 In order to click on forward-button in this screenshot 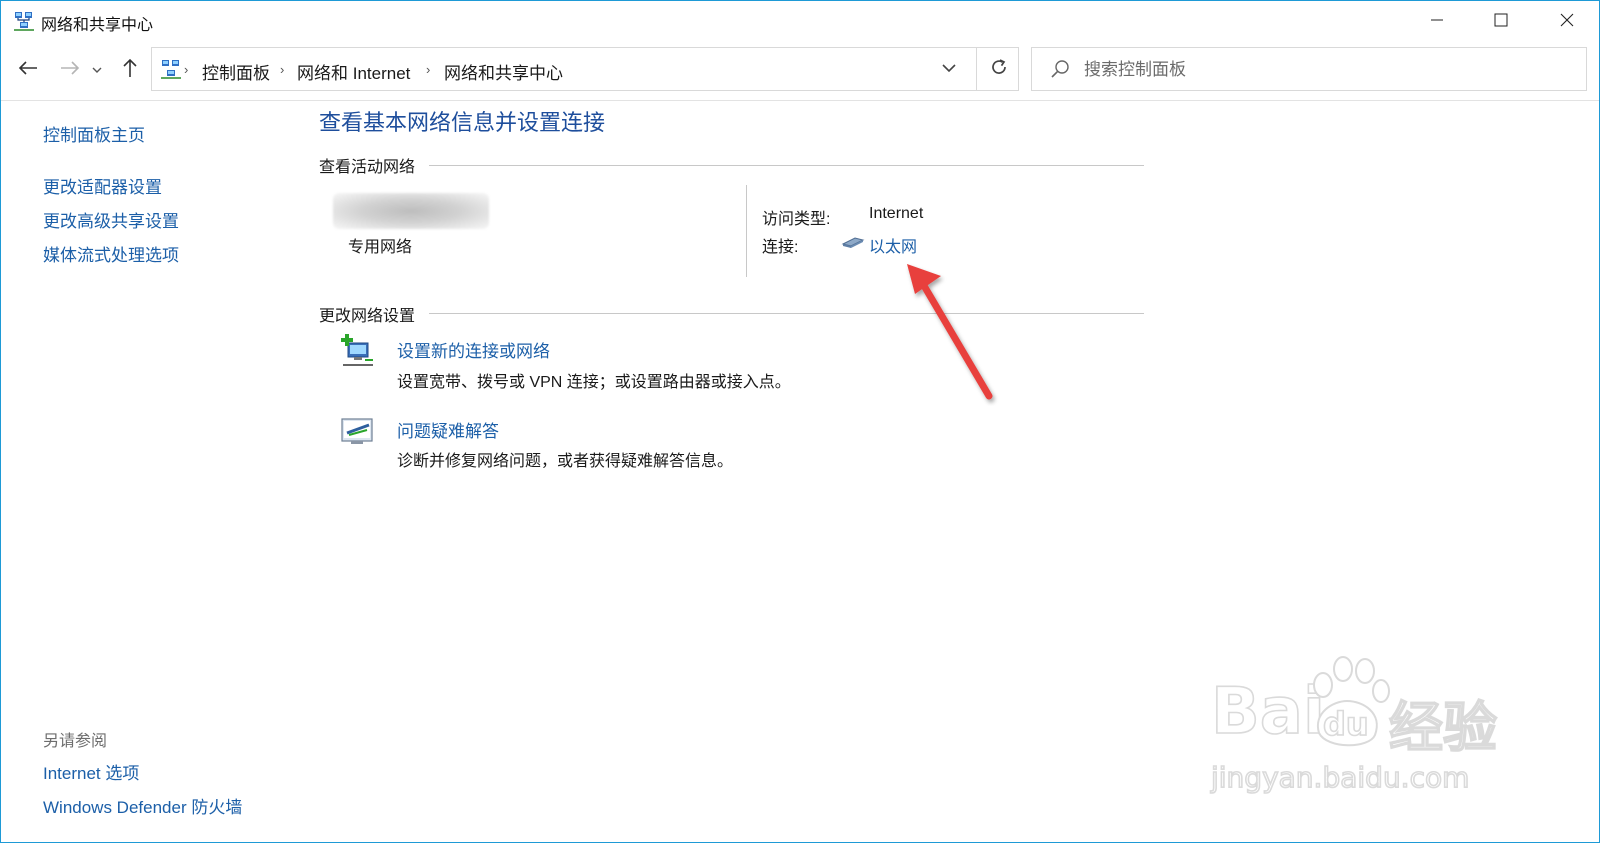, I will do `click(70, 70)`.